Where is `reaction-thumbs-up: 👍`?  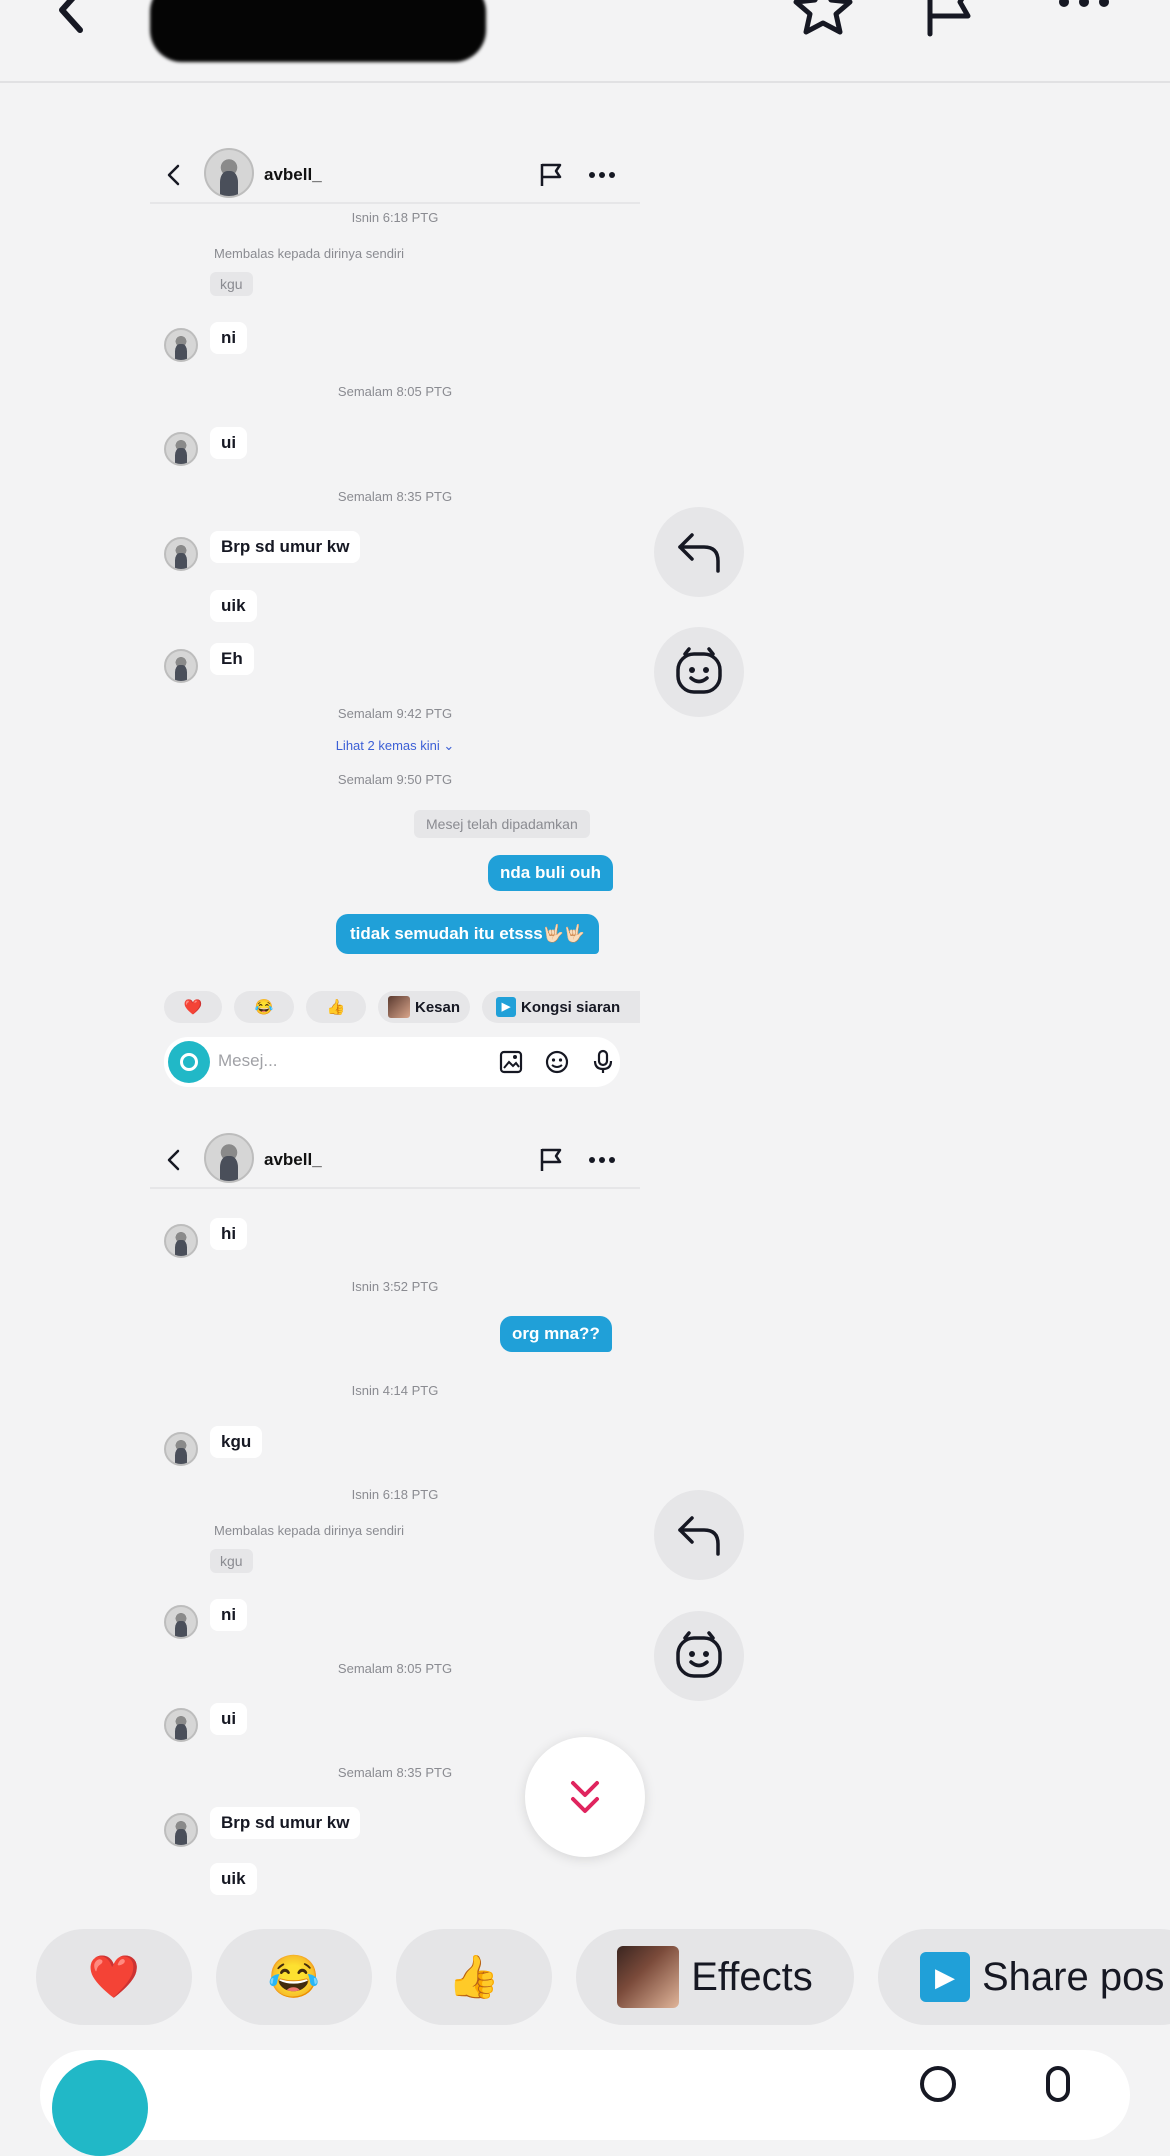
reaction-thumbs-up: 👍 is located at coordinates (474, 1977).